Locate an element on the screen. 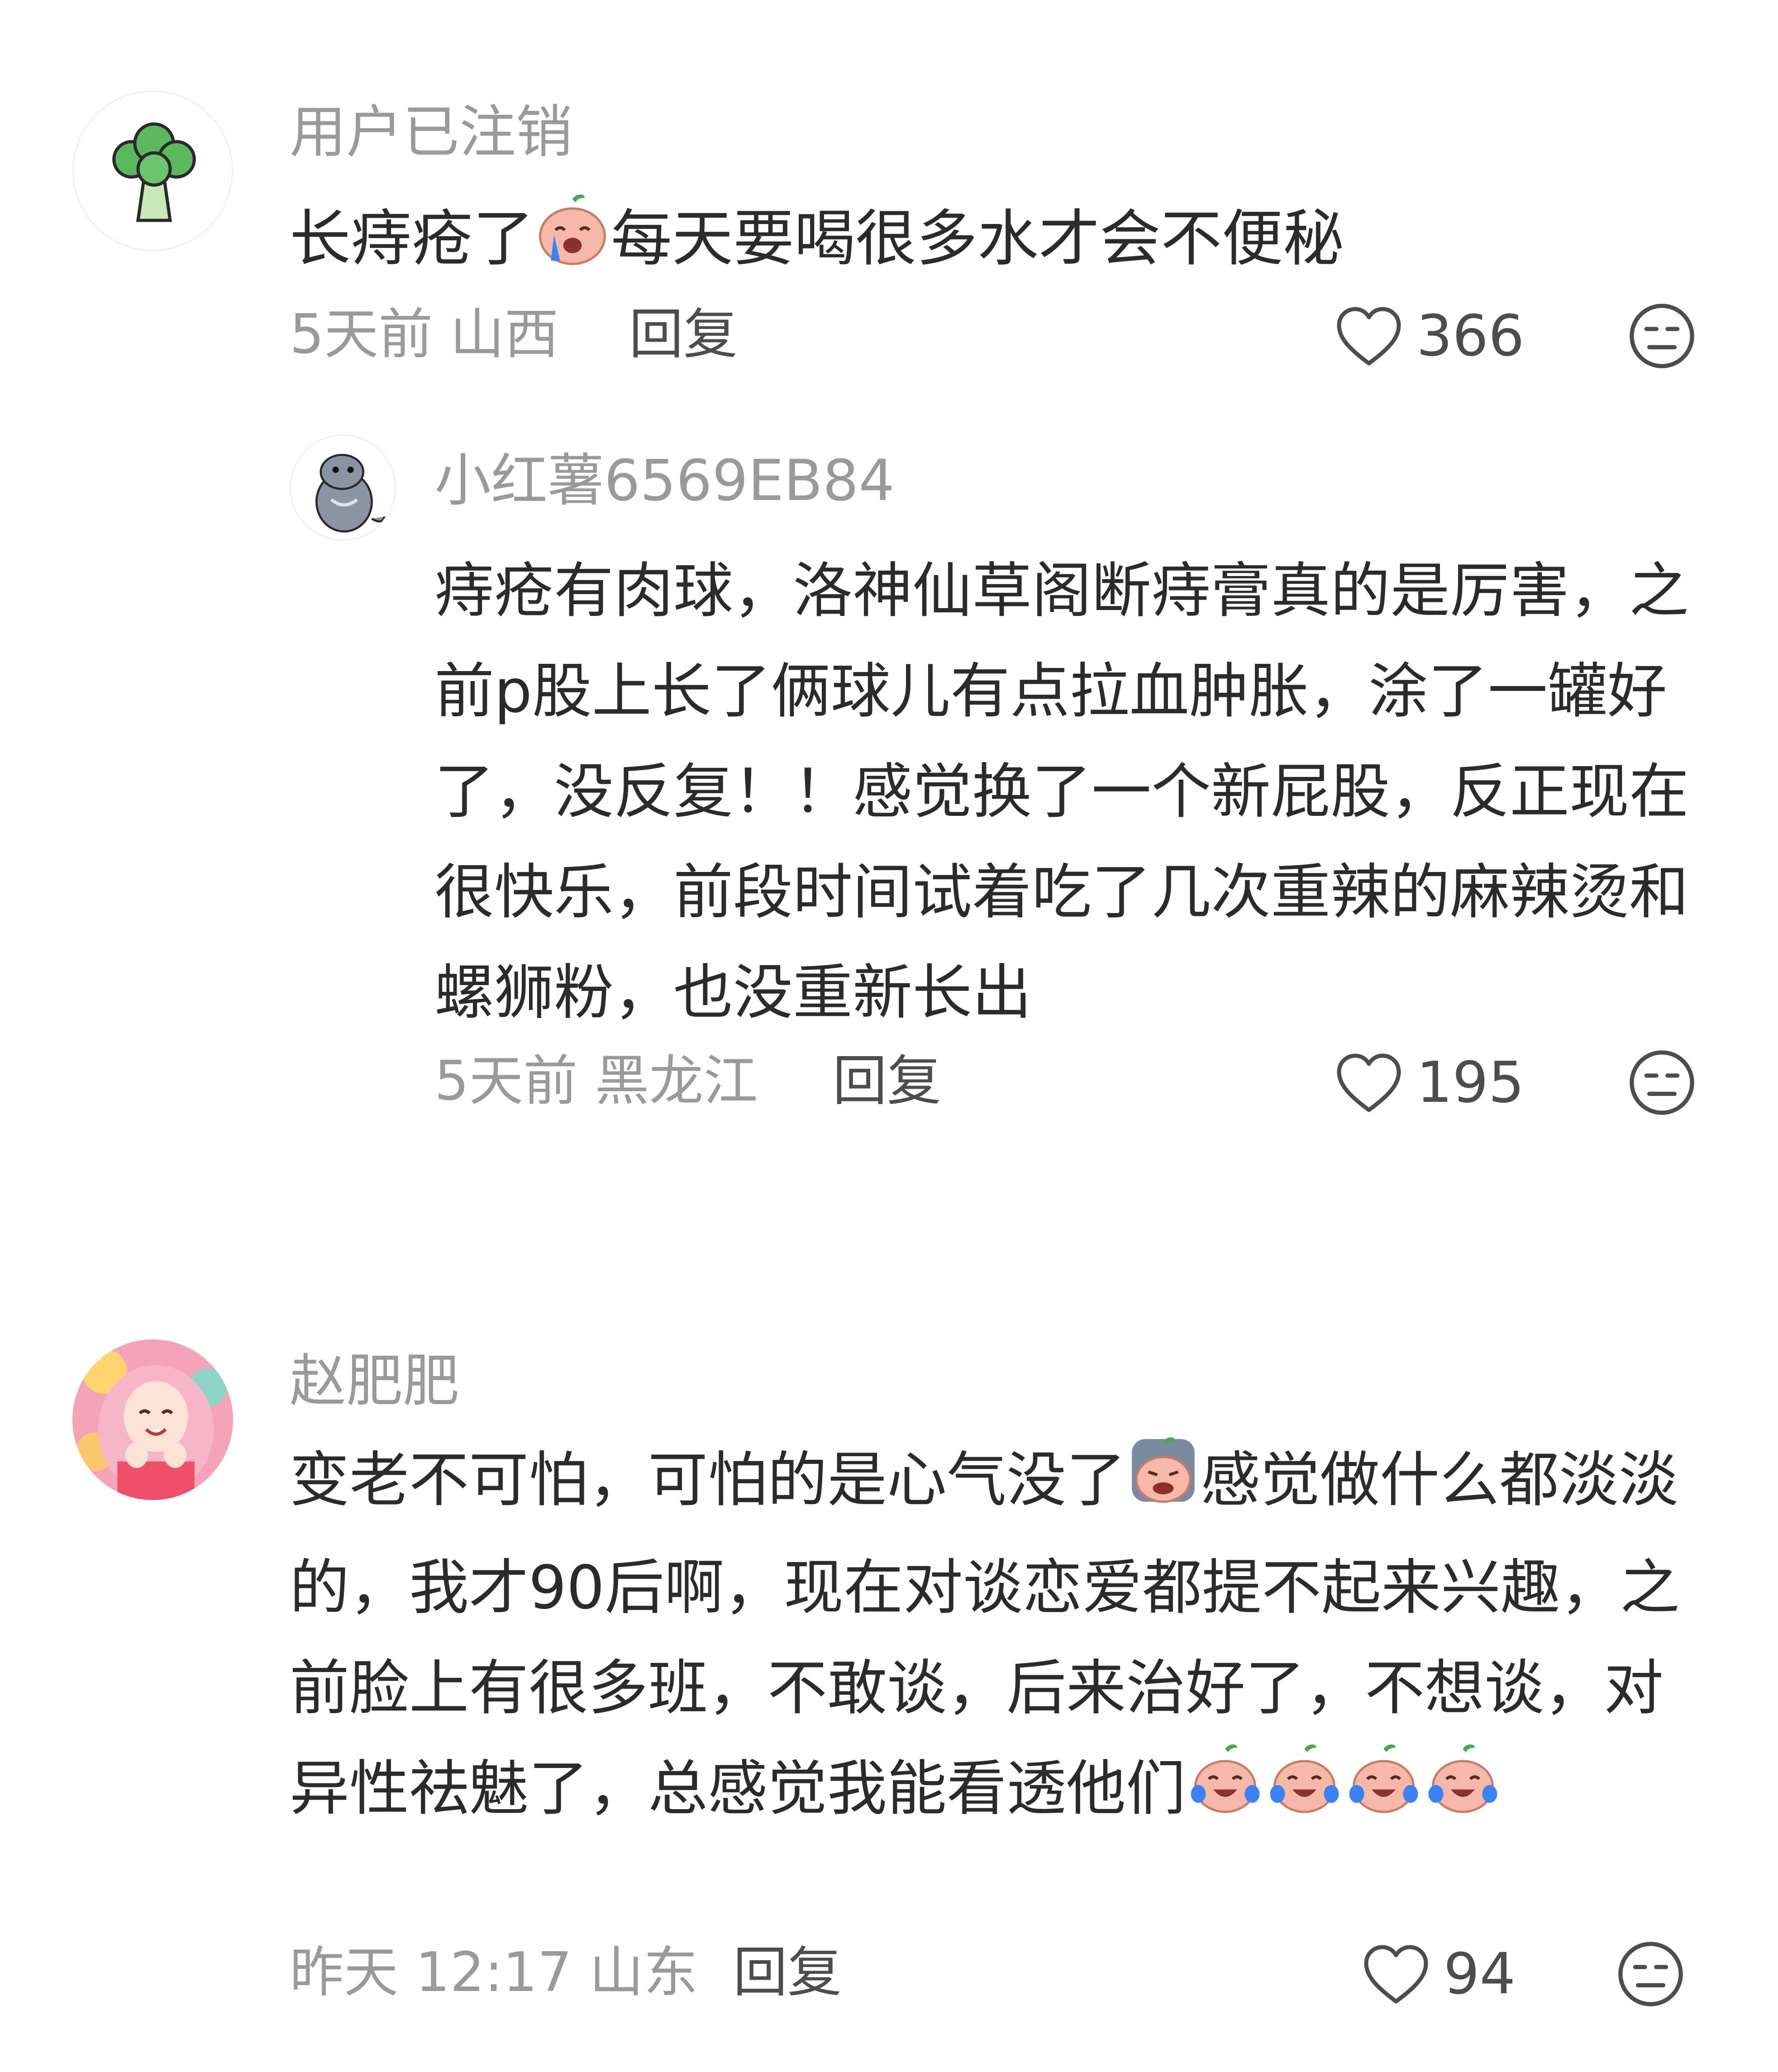 This screenshot has width=1778, height=2072. username: 小红薯6569EB84 is located at coordinates (664, 480).